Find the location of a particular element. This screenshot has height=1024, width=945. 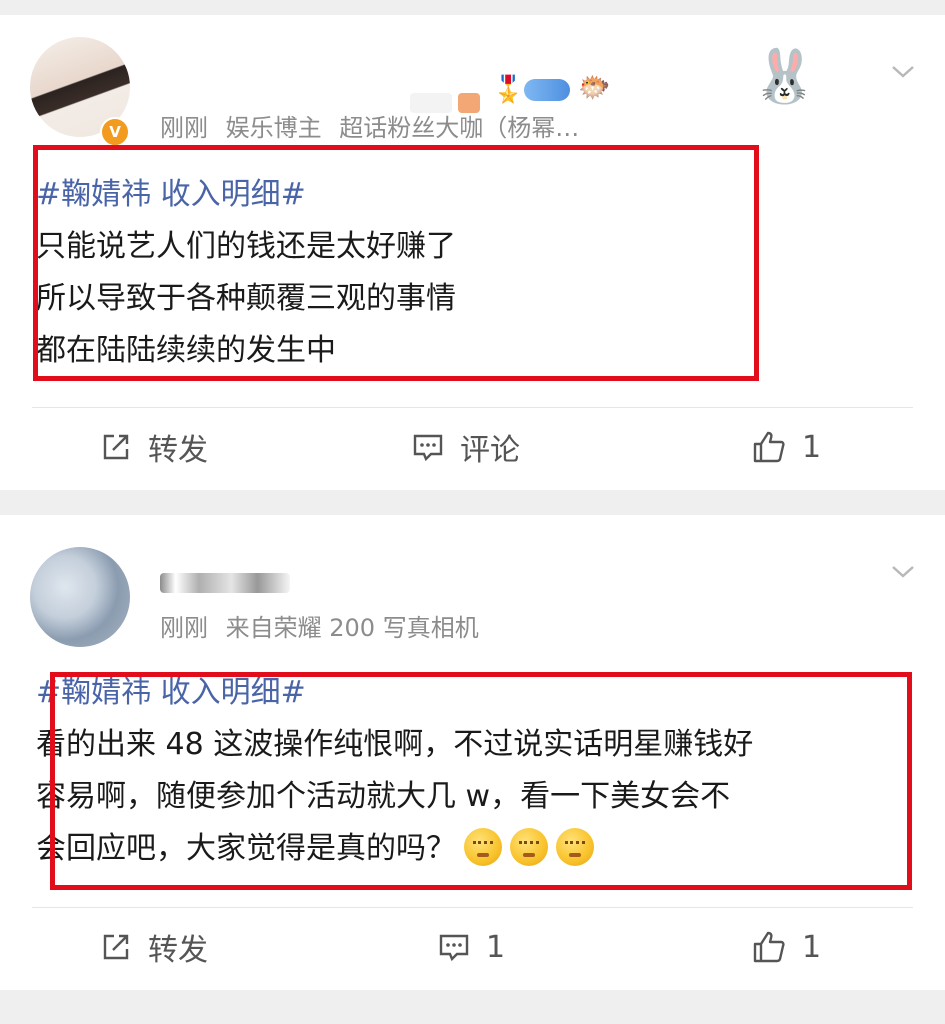

comment-button: 评论 is located at coordinates (466, 447).